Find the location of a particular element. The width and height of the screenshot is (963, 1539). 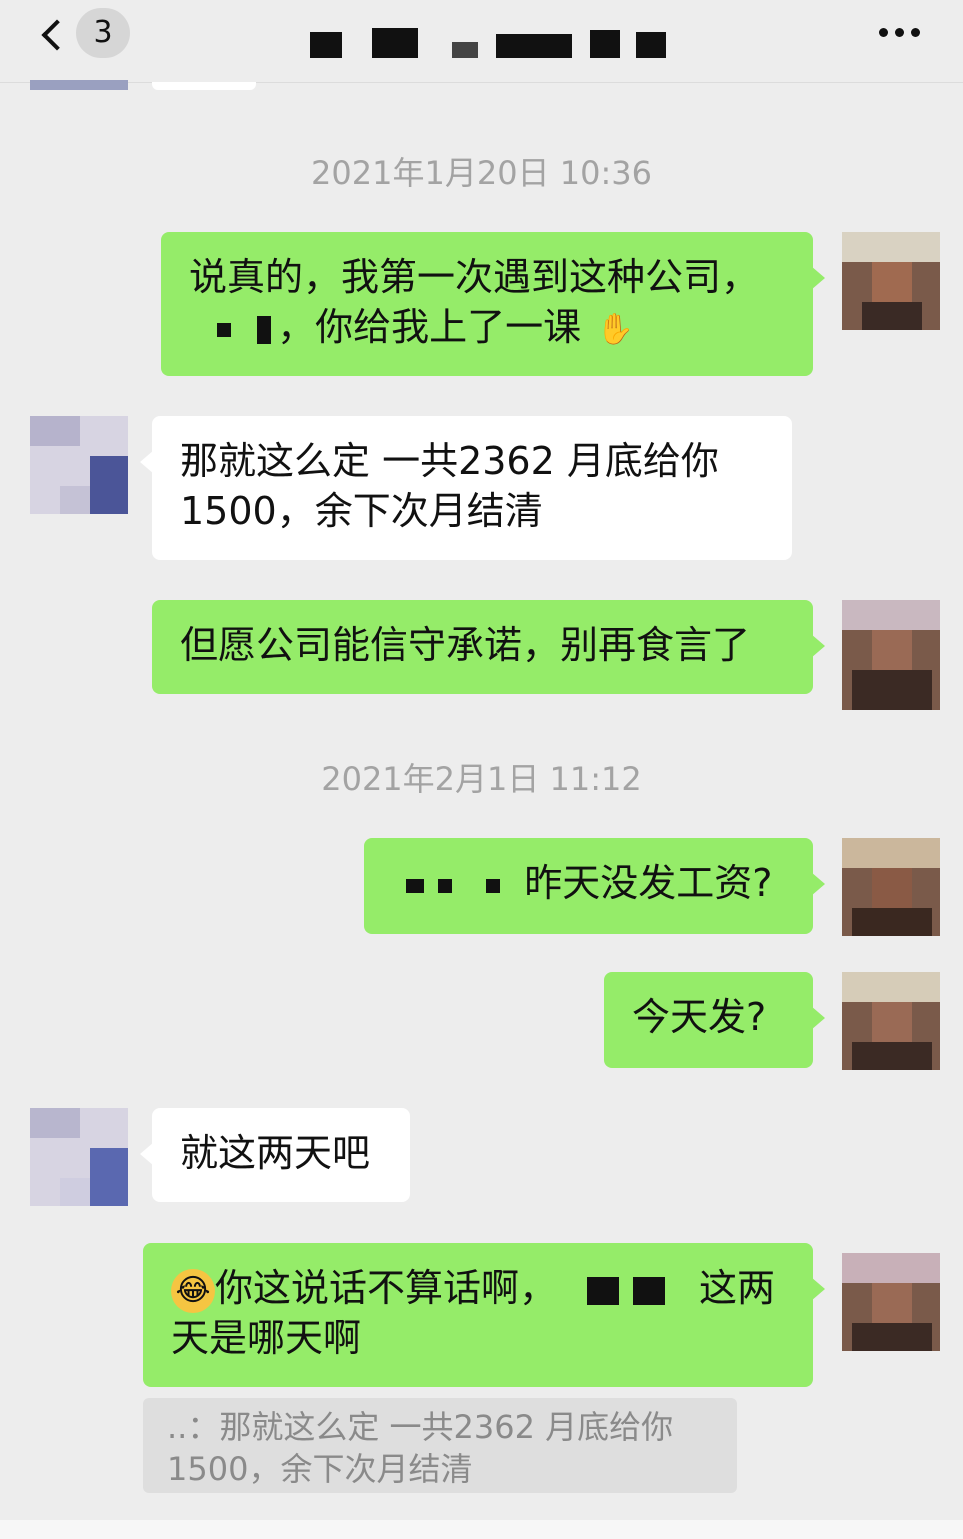

back-chevron-icon is located at coordinates (54, 34).